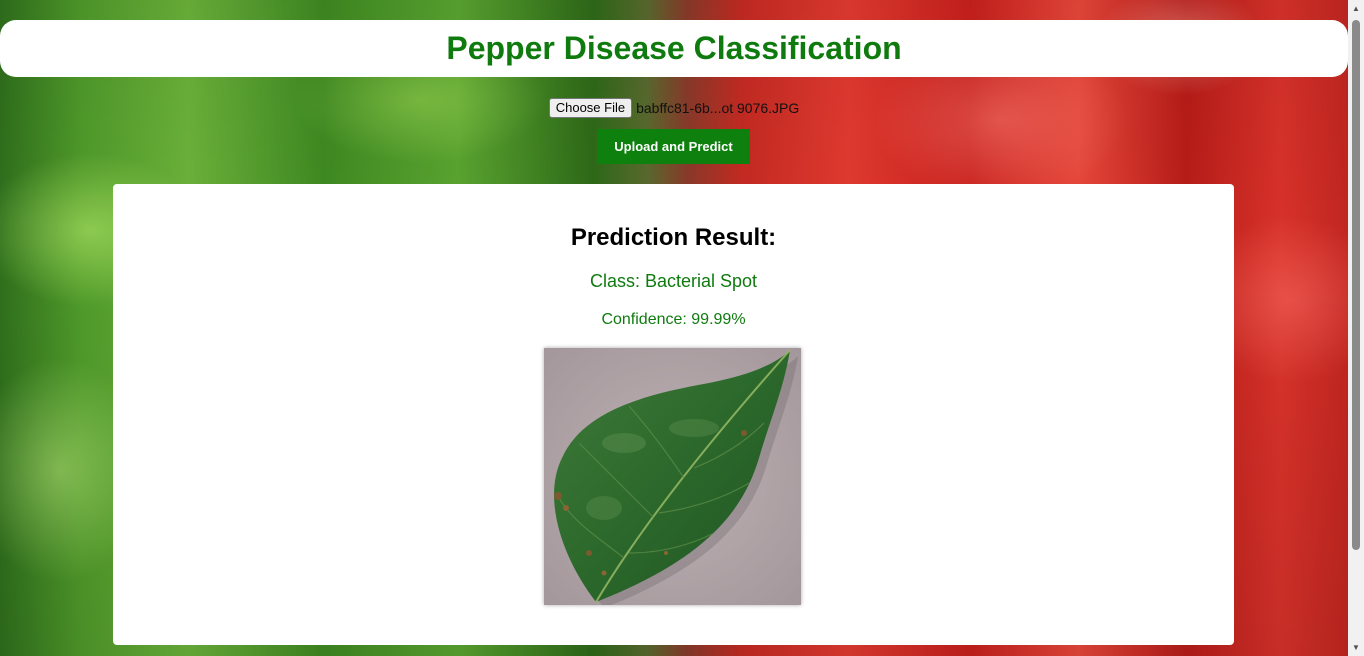  I want to click on upload-form: Choose File babffc81-6b...ot 9076.JPG, so click(674, 108).